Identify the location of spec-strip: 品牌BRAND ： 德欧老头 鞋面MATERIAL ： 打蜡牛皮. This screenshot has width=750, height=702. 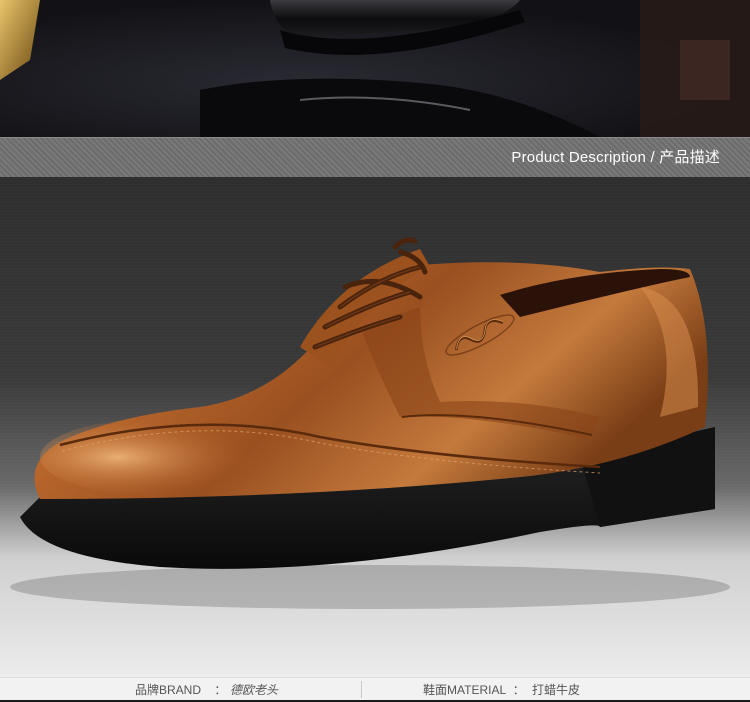
(375, 688).